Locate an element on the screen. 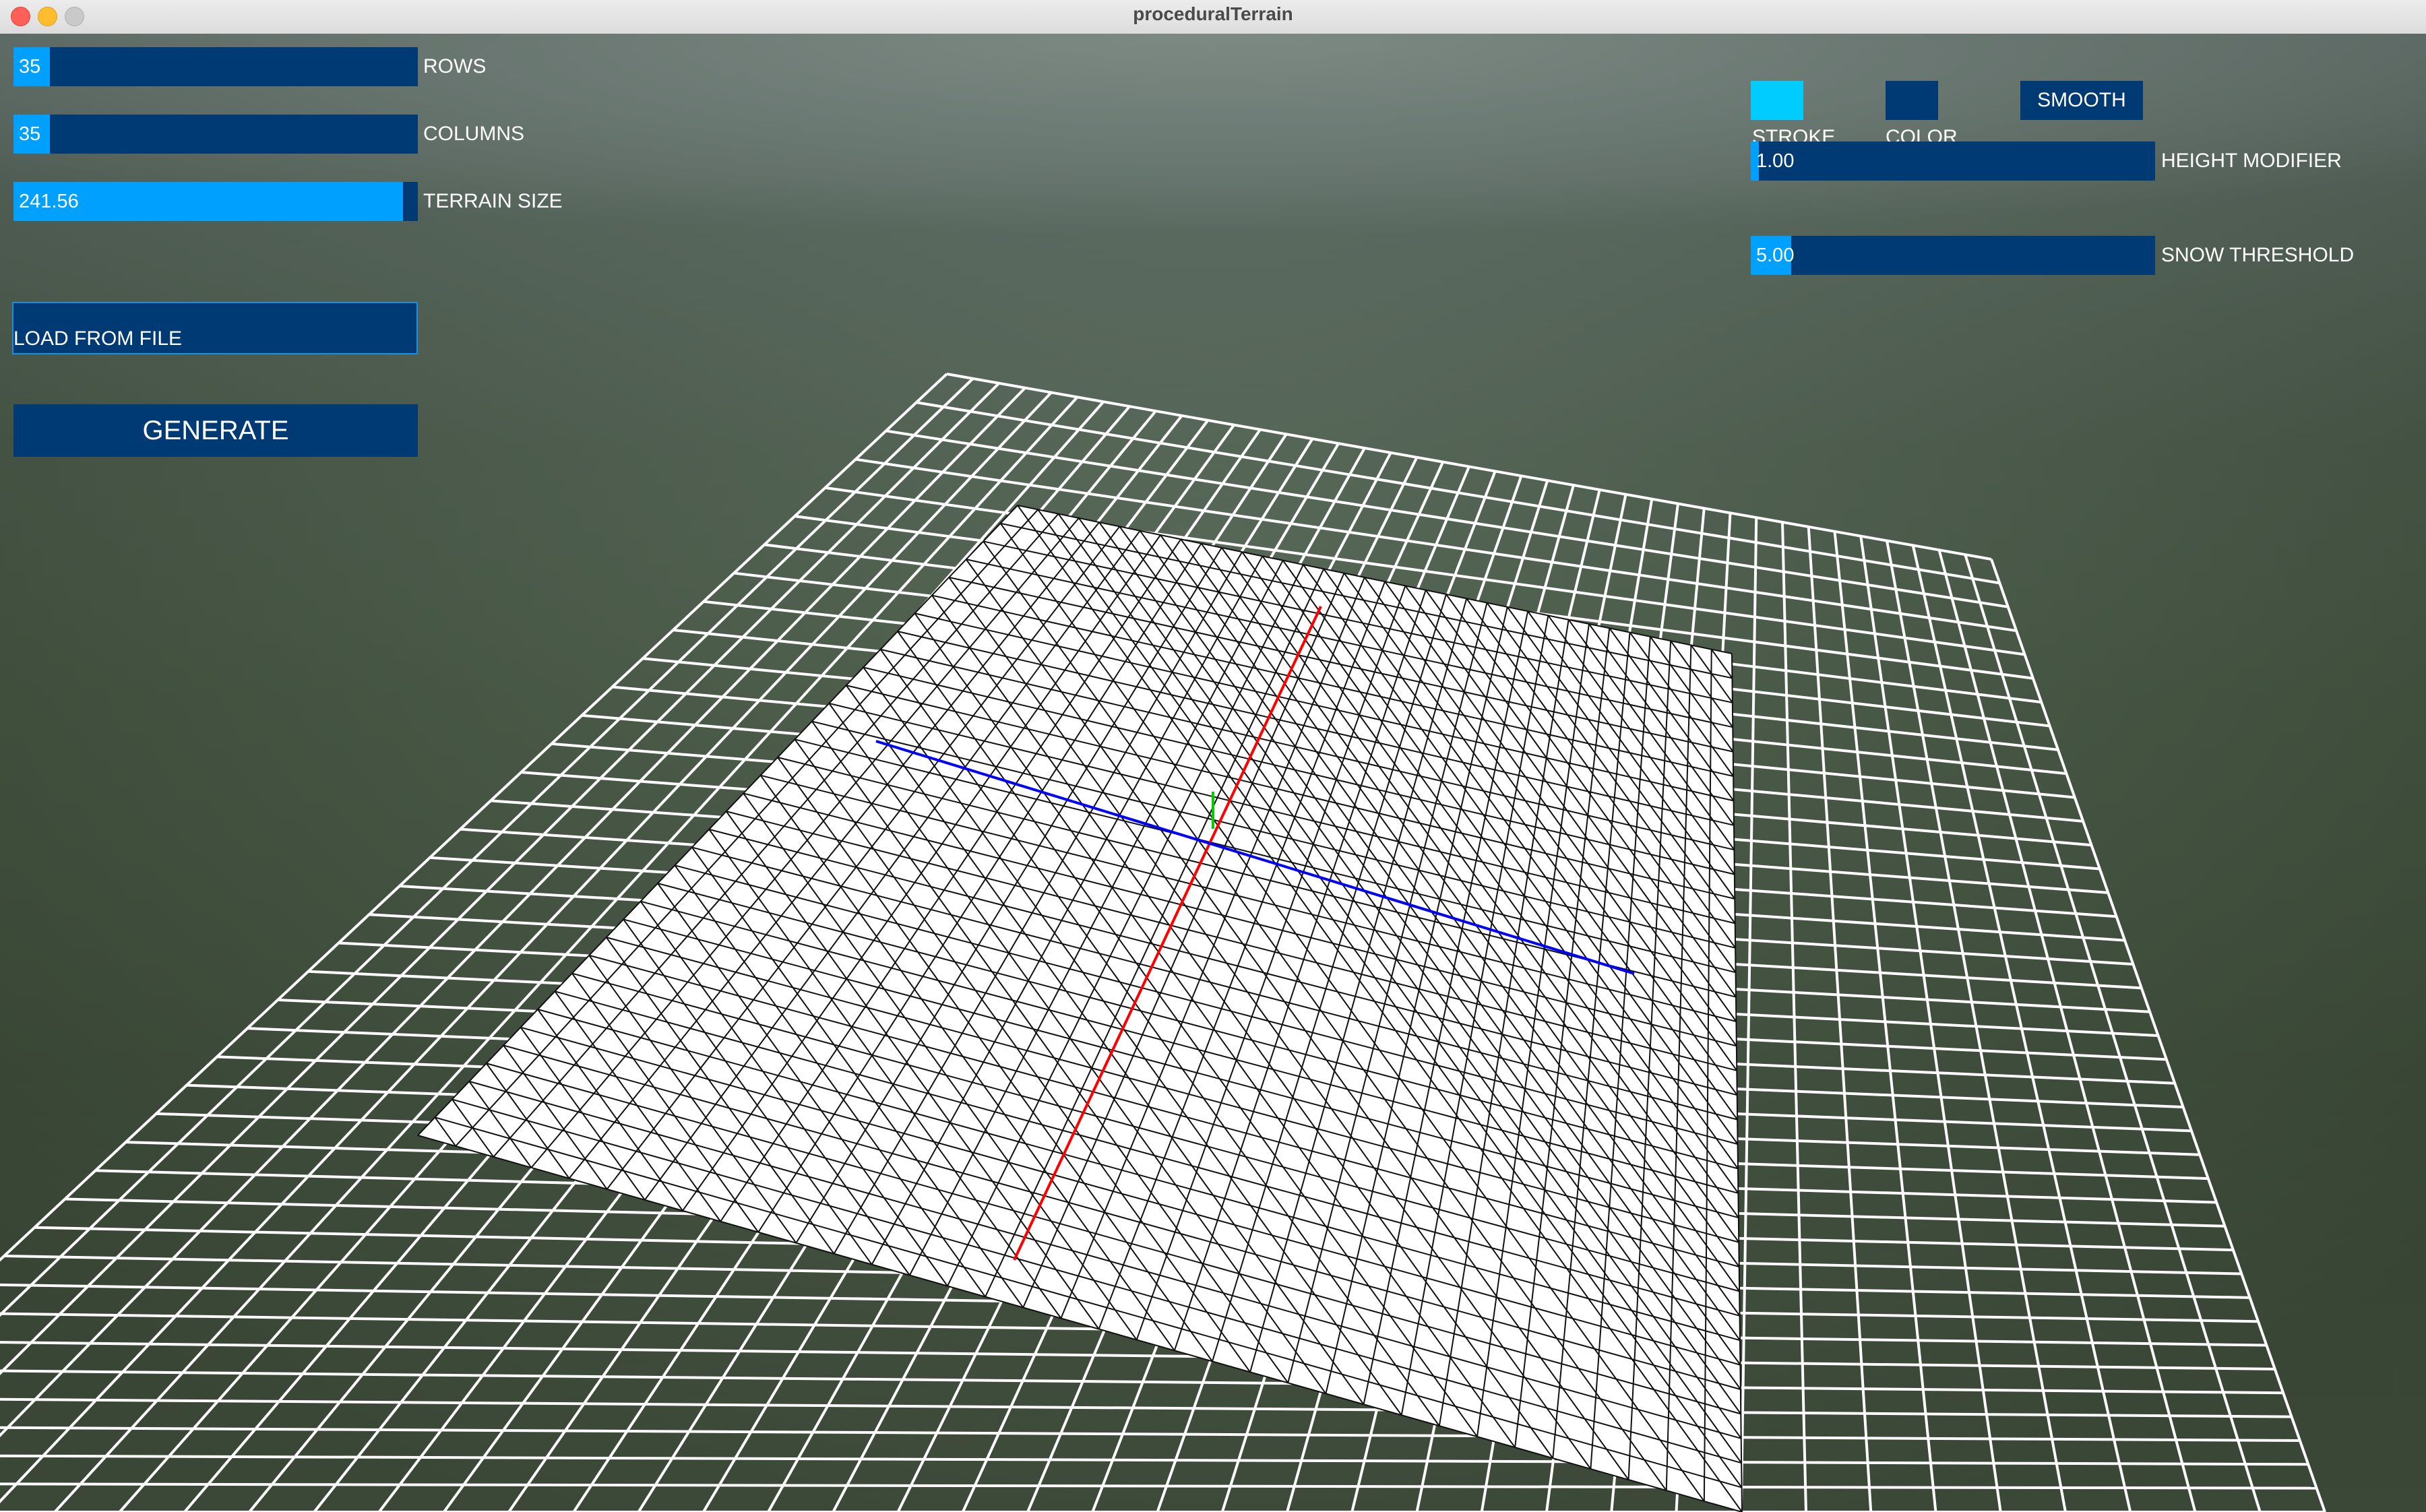 This screenshot has width=2426, height=1512. title-bar: proceduralTerrain is located at coordinates (1213, 17).